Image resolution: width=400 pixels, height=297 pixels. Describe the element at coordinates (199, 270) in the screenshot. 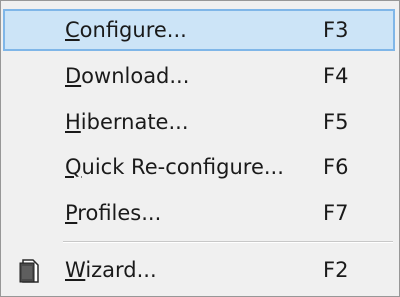

I see `menu-item-wizard: Wizard... F2` at that location.